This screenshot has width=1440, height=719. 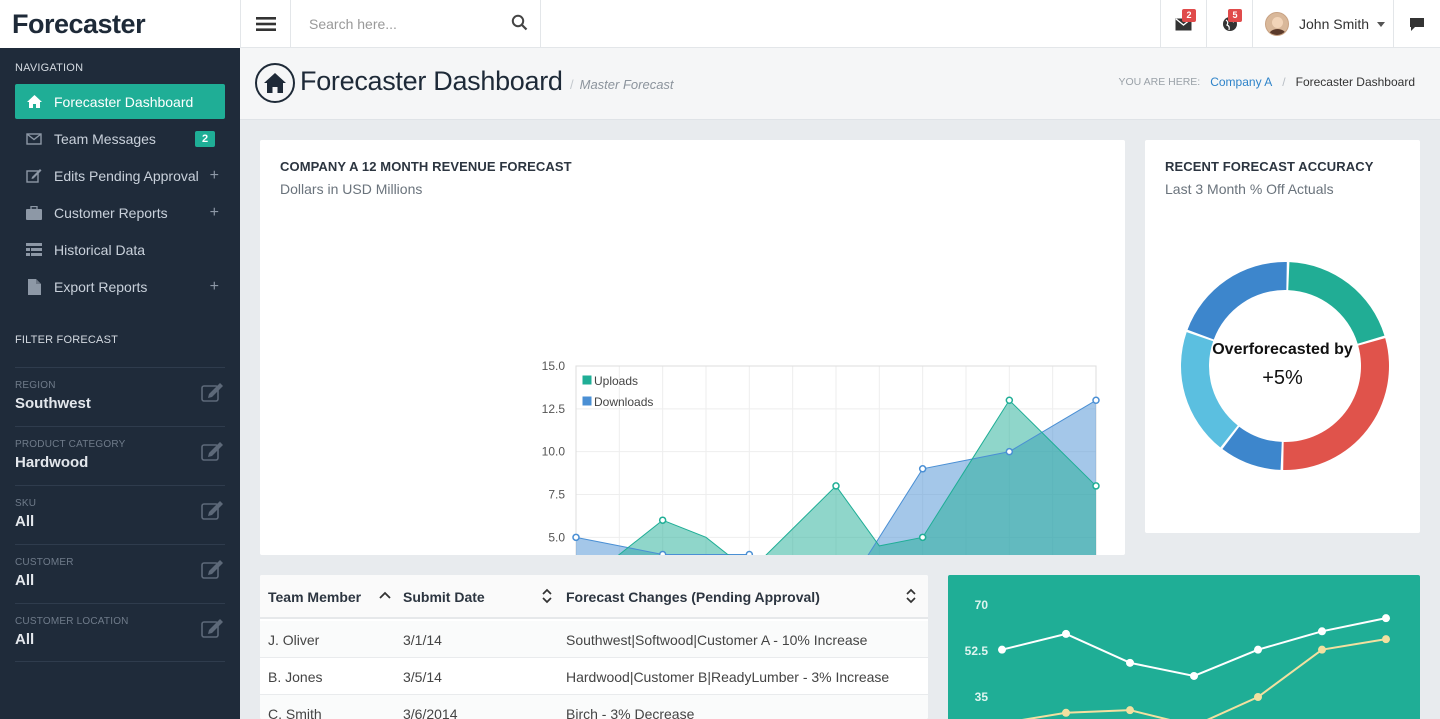 What do you see at coordinates (120, 514) in the screenshot?
I see `filter-sku: SKU All` at bounding box center [120, 514].